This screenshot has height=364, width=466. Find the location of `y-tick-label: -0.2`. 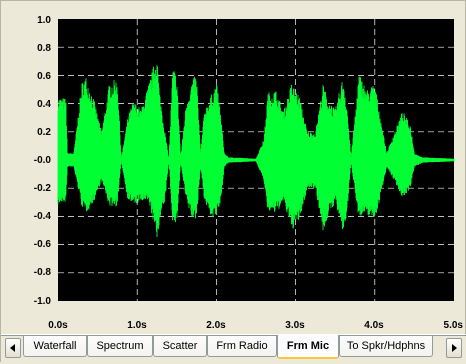

y-tick-label: -0.2 is located at coordinates (43, 188).